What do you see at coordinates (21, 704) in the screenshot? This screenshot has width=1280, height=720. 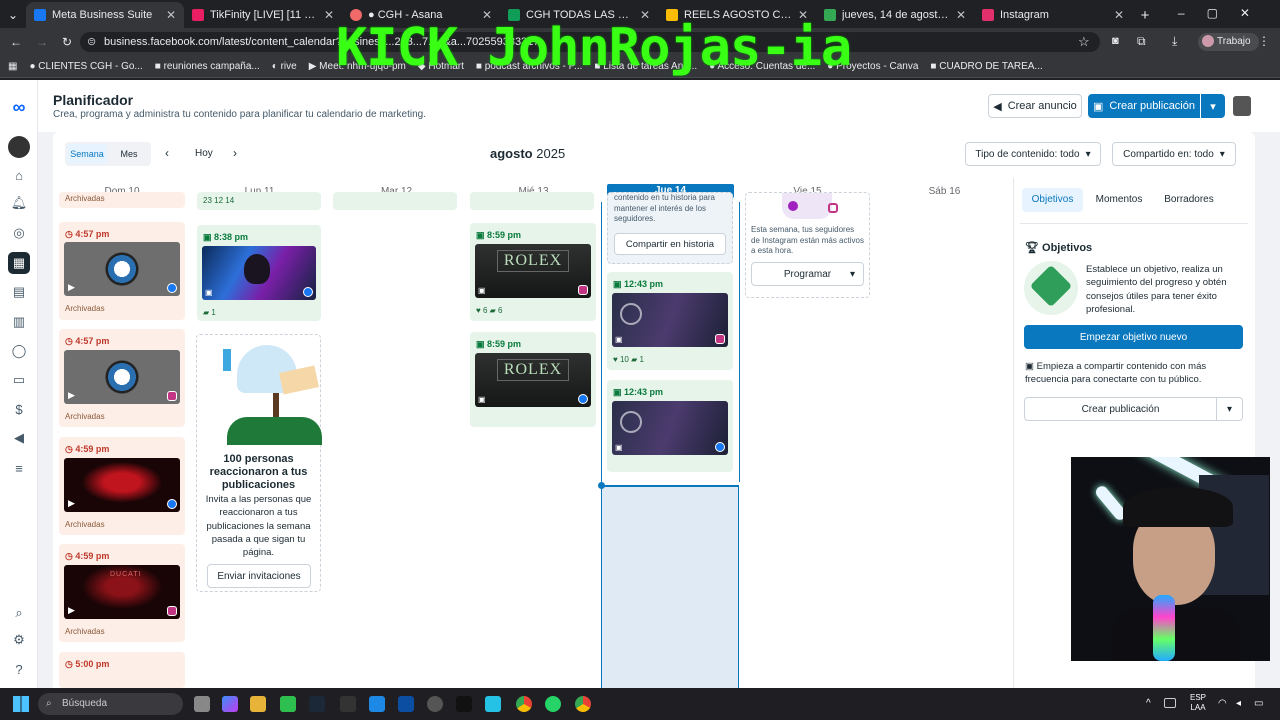 I see `windows-start-icon` at bounding box center [21, 704].